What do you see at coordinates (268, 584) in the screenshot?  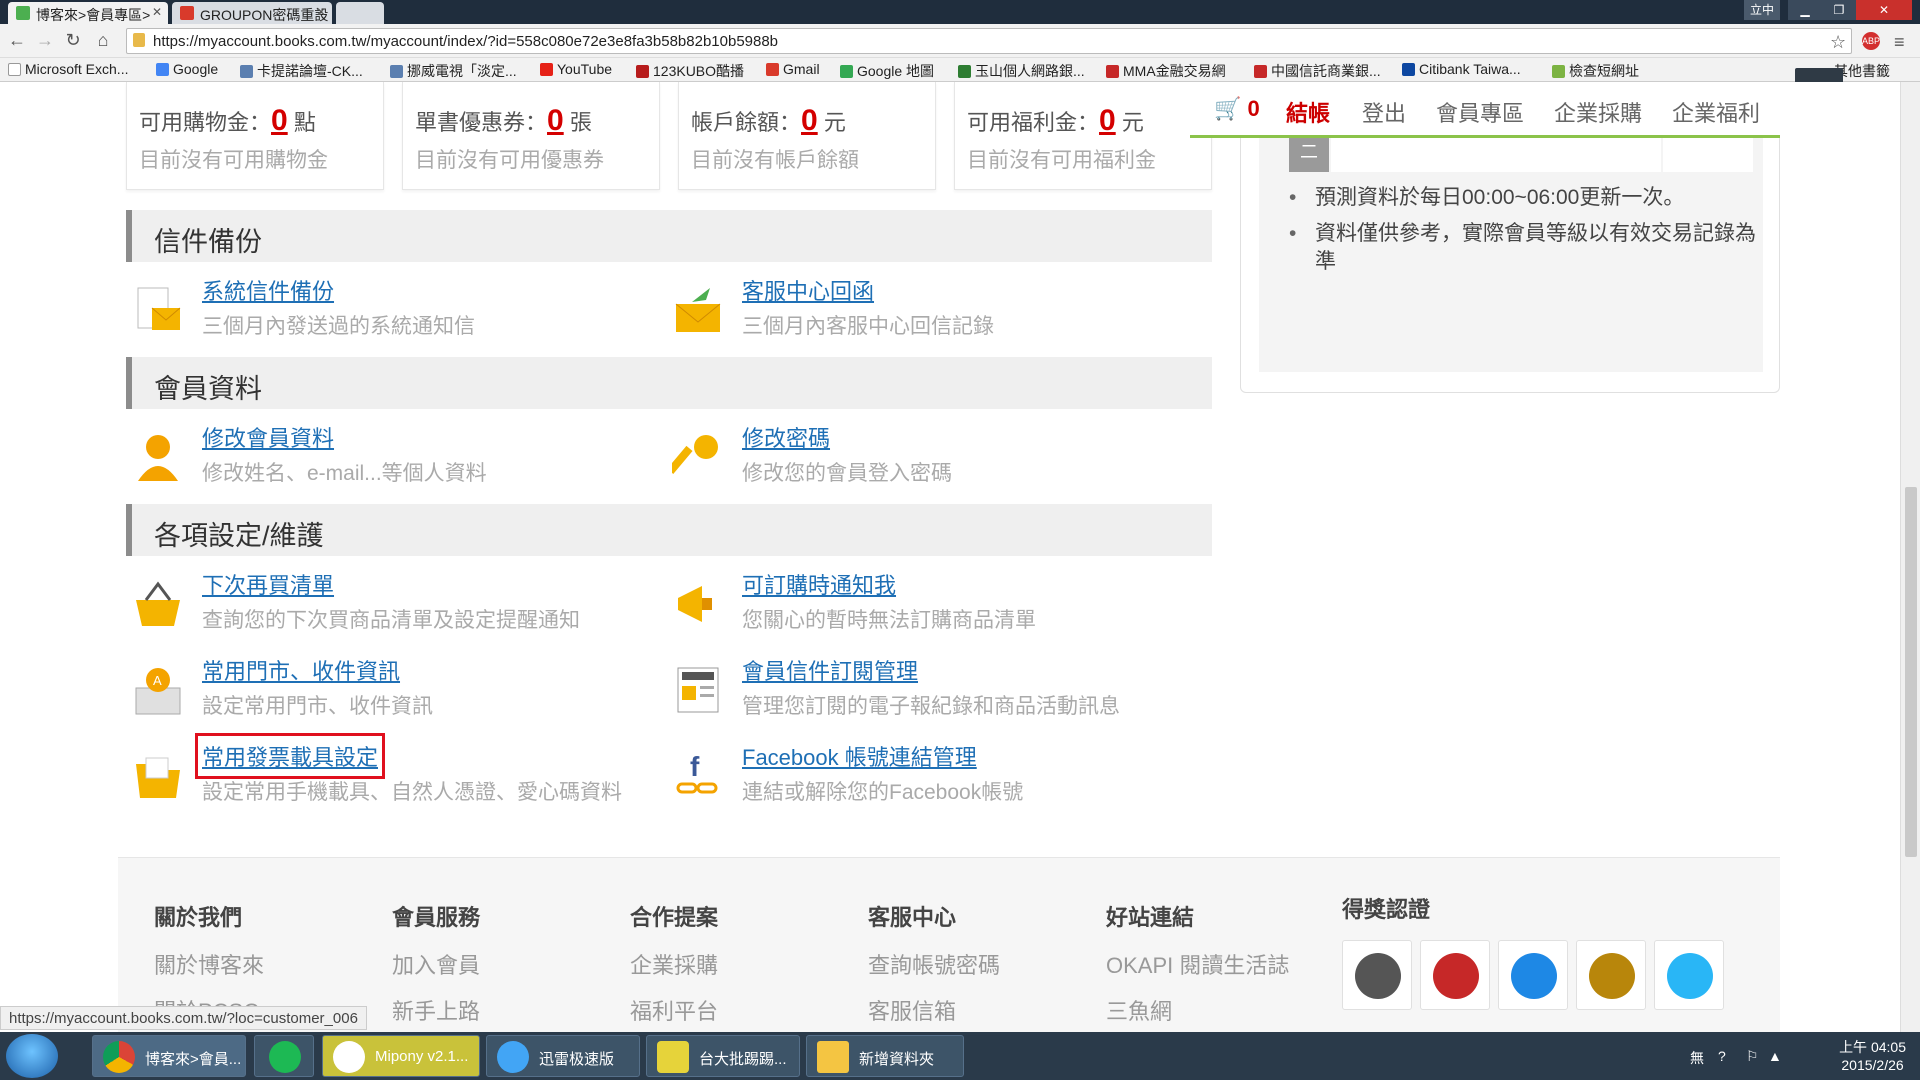 I see `link-buy-later: 下次再買清單` at bounding box center [268, 584].